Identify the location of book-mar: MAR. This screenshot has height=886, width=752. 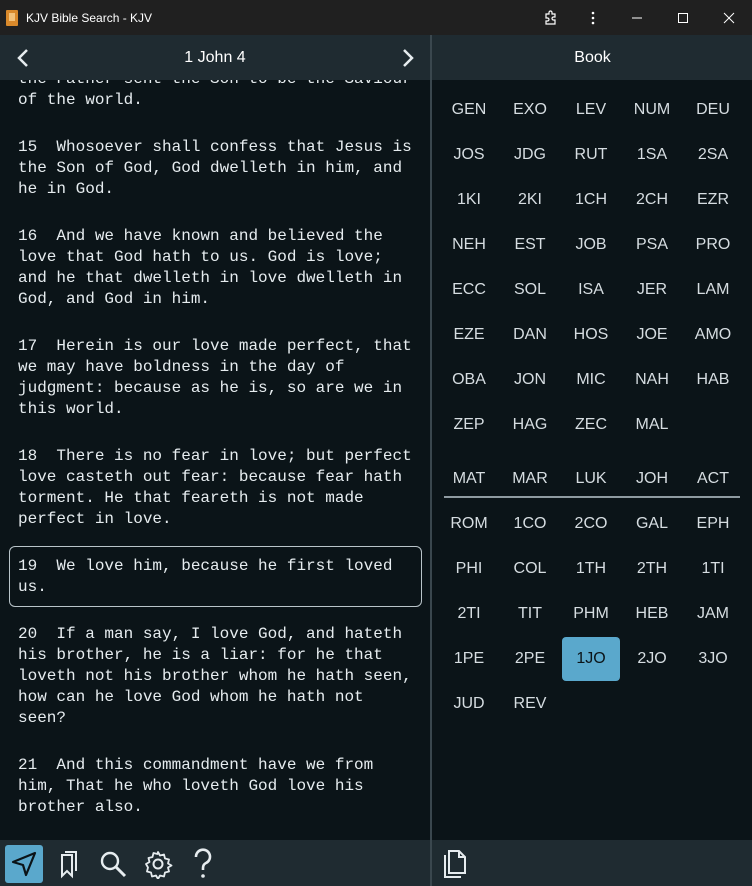
(530, 479).